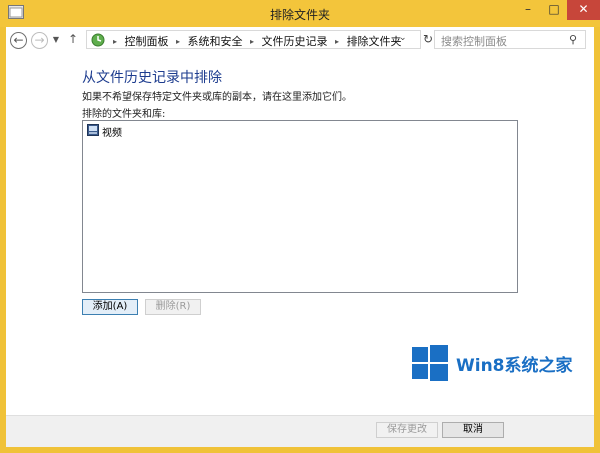 This screenshot has width=600, height=453. Describe the element at coordinates (217, 97) in the screenshot. I see `page-description: 如果不希望保存特定文件夹或库的副本，请在这里添加它们。` at that location.